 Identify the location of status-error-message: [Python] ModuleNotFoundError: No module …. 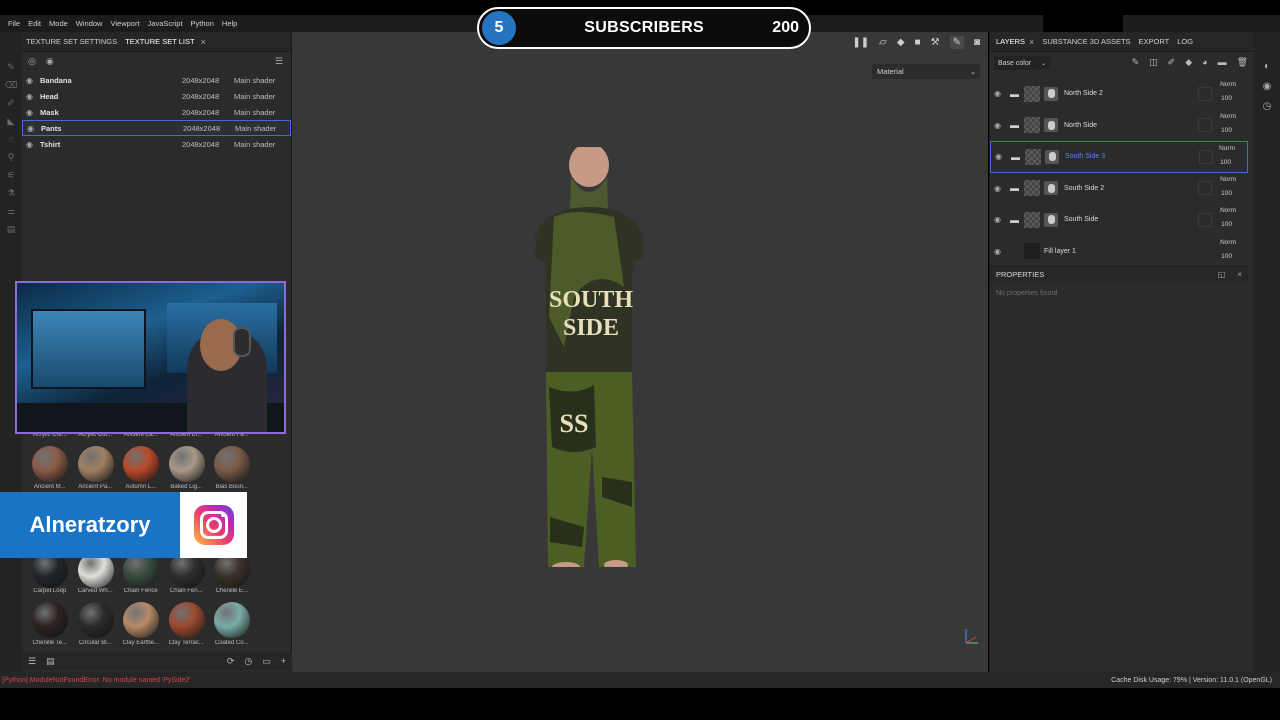
(95, 680).